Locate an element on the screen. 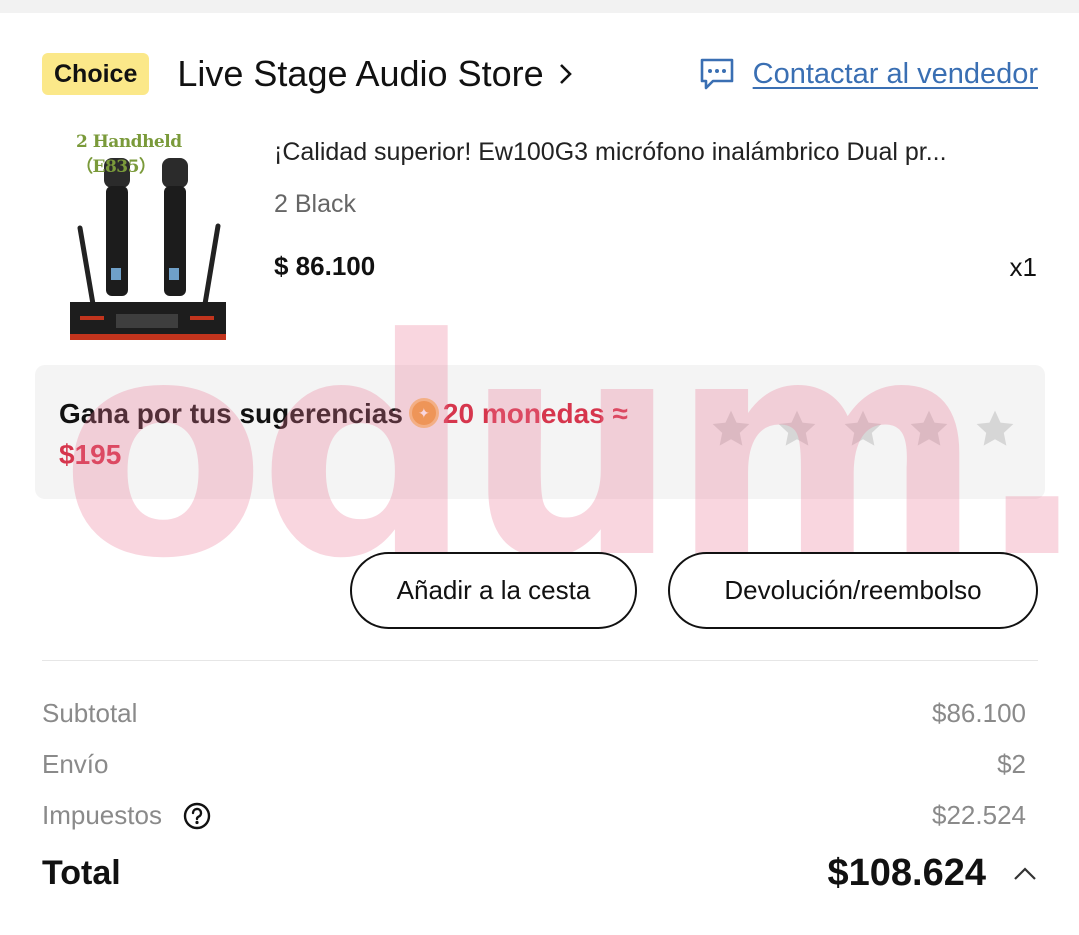 The image size is (1079, 935). add-to-cart-button: Añadir a la cesta is located at coordinates (493, 590).